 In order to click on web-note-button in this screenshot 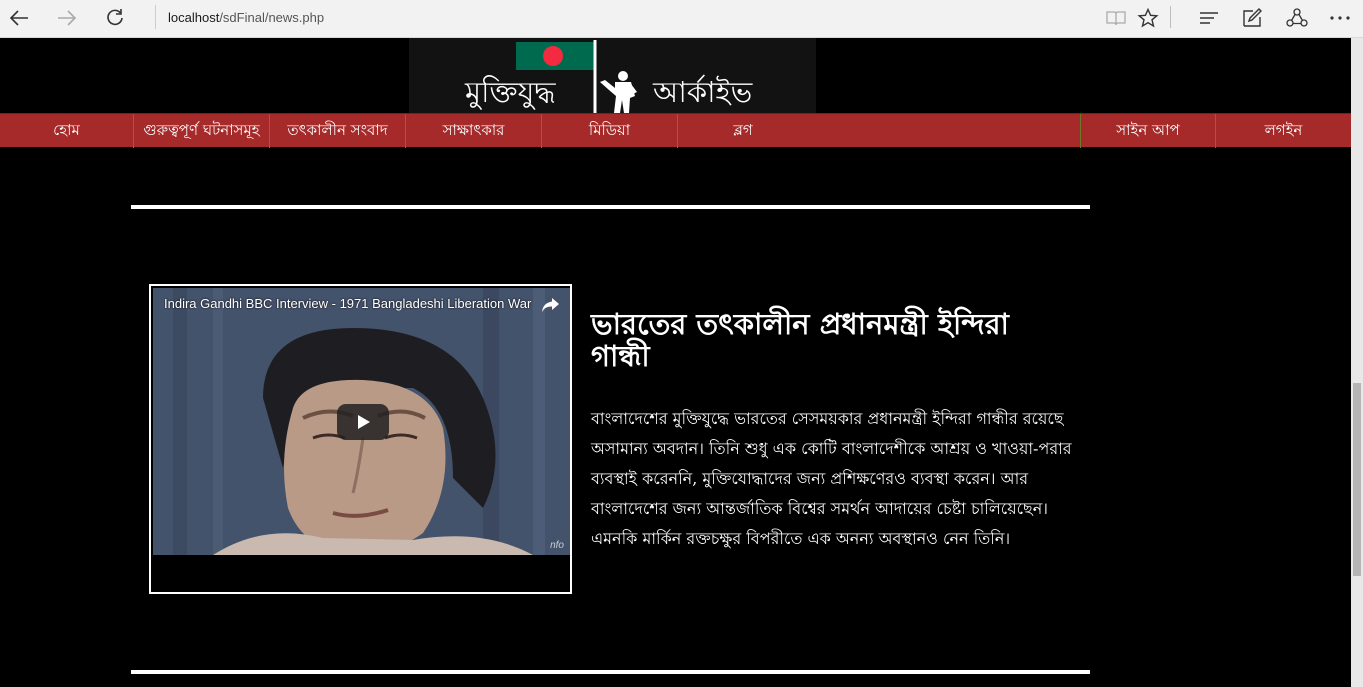, I will do `click(1252, 18)`.